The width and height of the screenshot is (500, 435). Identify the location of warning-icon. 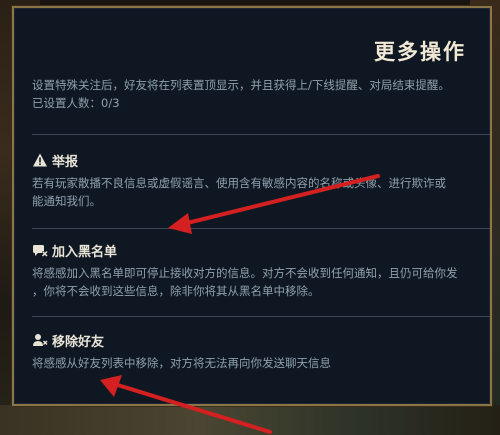
(40, 160).